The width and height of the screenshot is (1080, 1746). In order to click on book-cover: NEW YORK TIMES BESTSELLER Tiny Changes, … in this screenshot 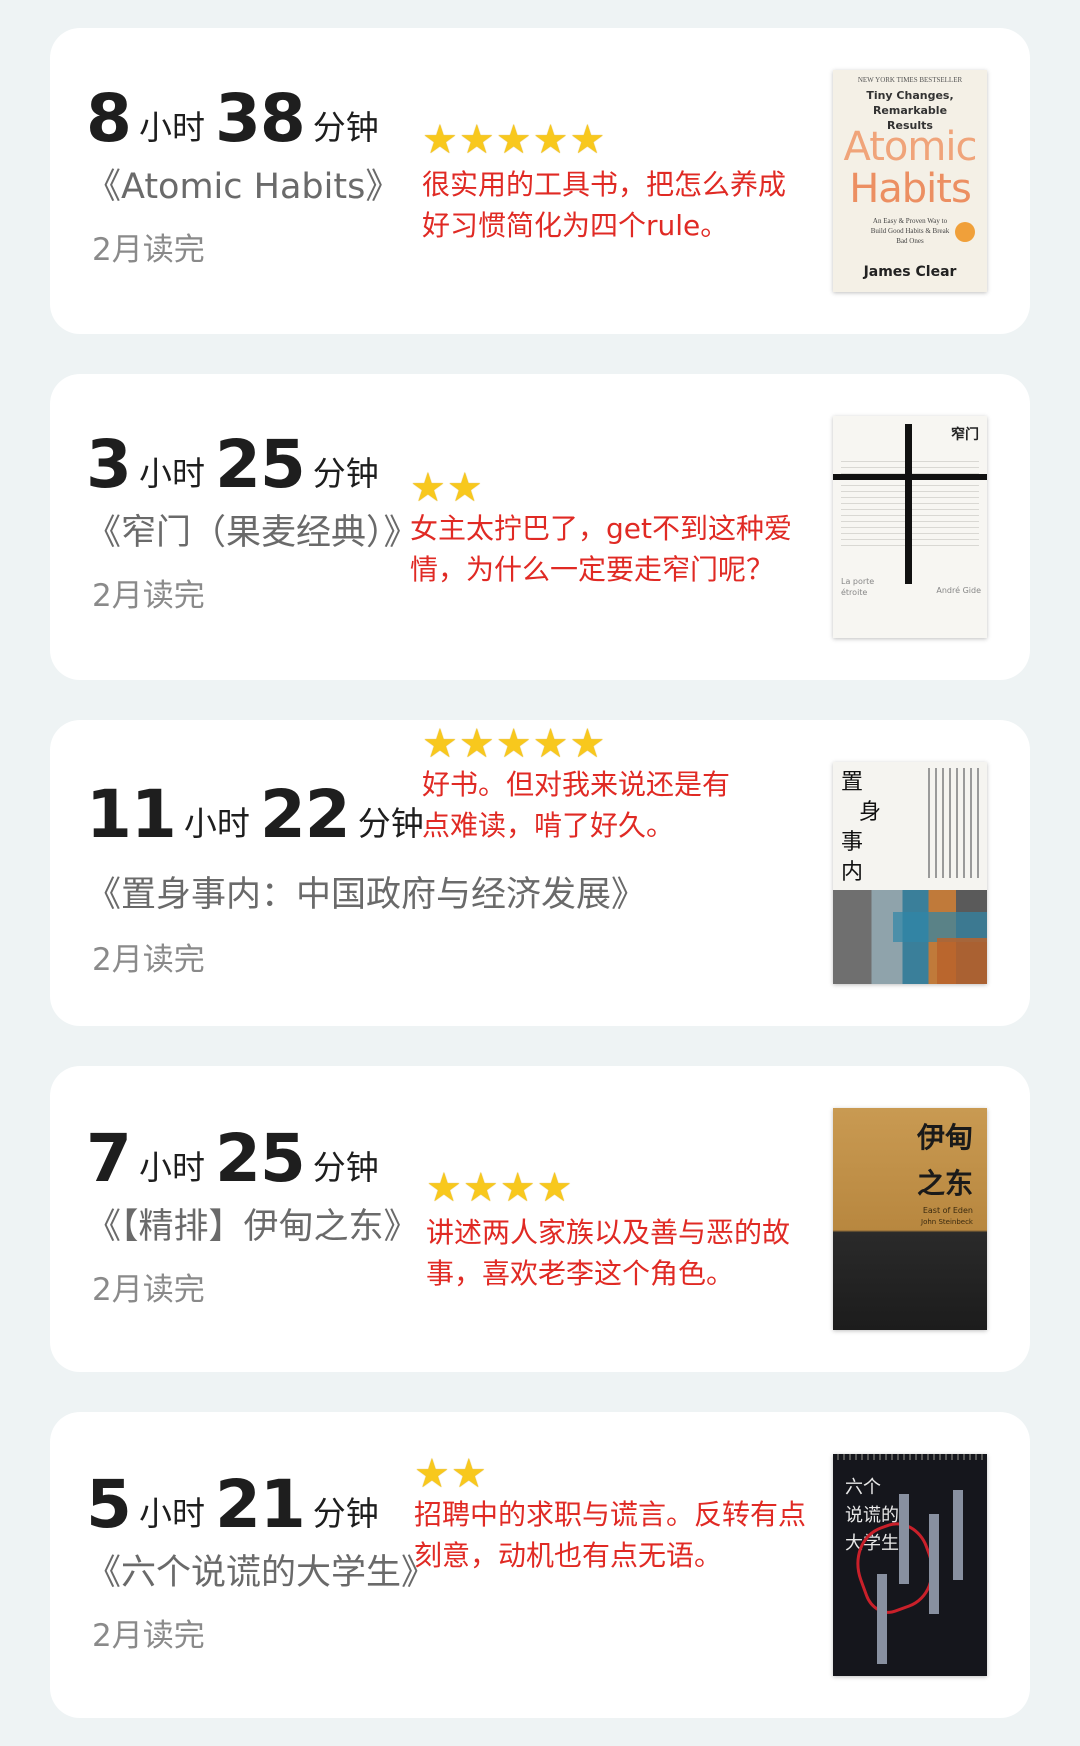, I will do `click(910, 181)`.